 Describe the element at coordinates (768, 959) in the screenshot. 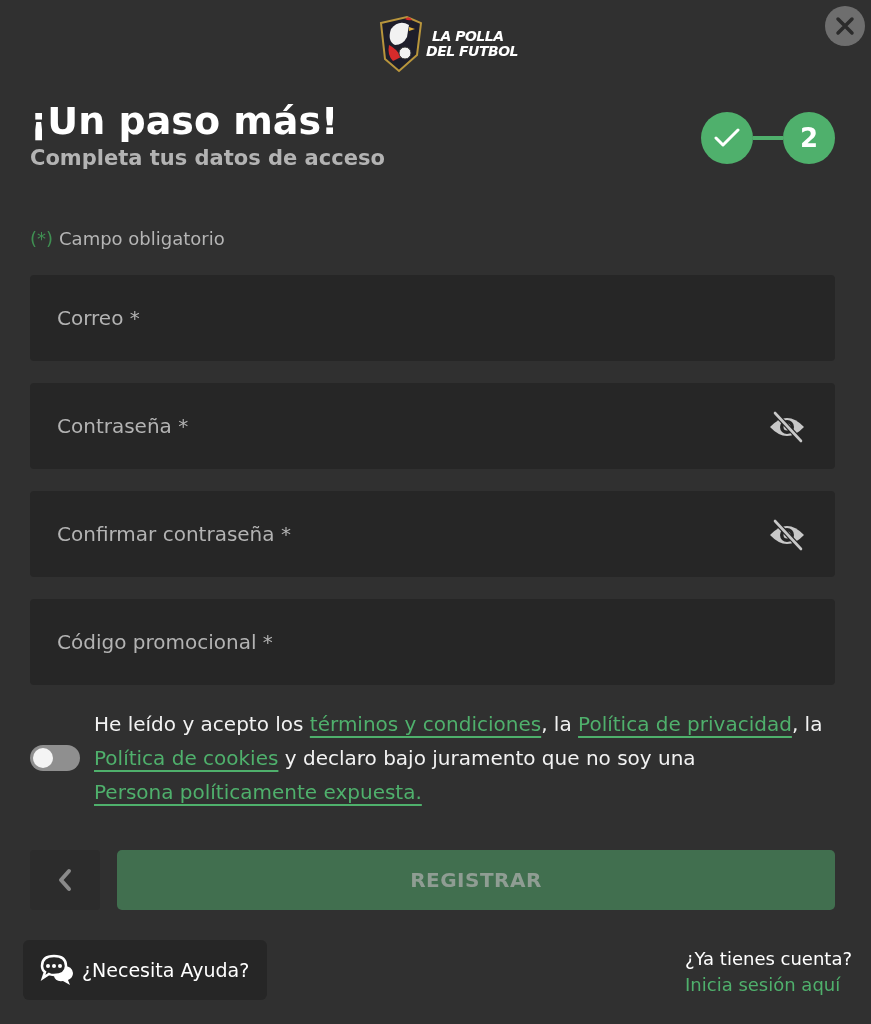

I see `account-question: ¿Ya tienes cuenta?` at that location.